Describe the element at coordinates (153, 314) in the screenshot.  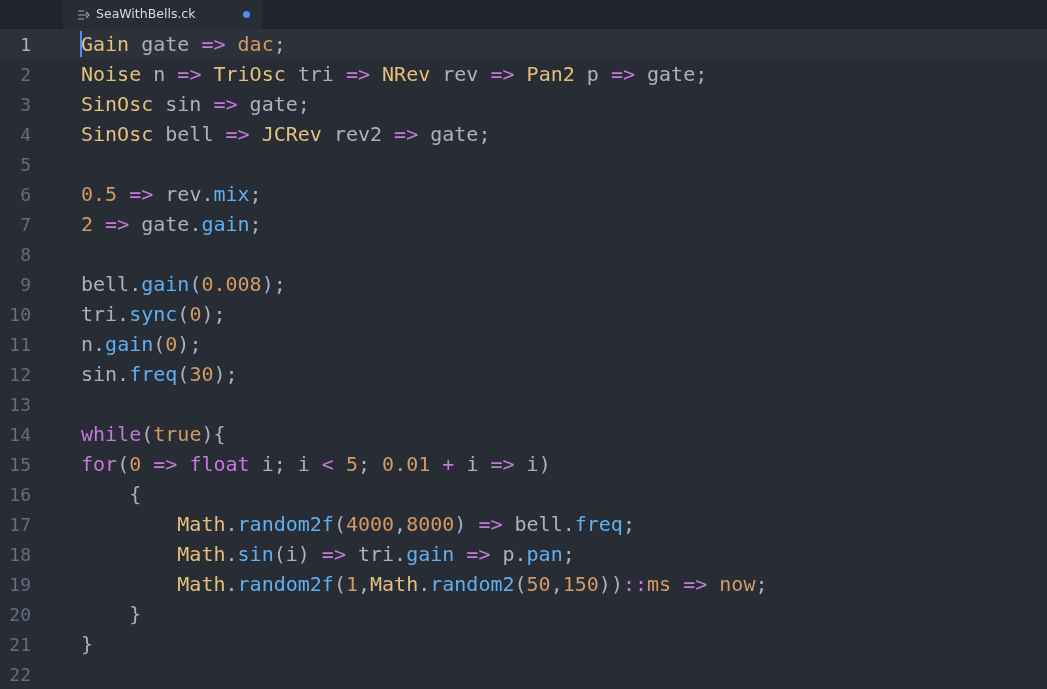
I see `code-line: tri.sync(0);` at that location.